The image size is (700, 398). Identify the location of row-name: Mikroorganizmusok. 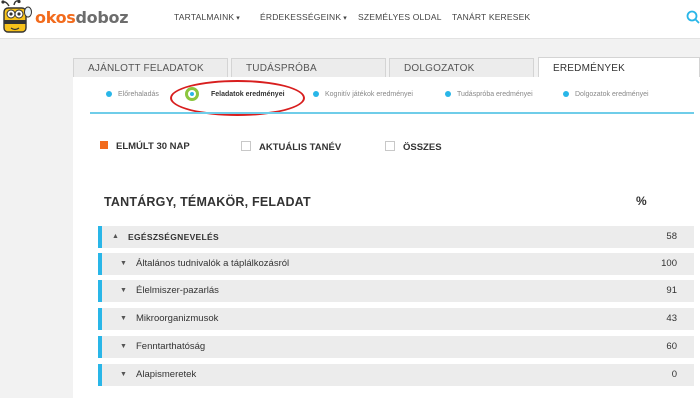
(177, 318).